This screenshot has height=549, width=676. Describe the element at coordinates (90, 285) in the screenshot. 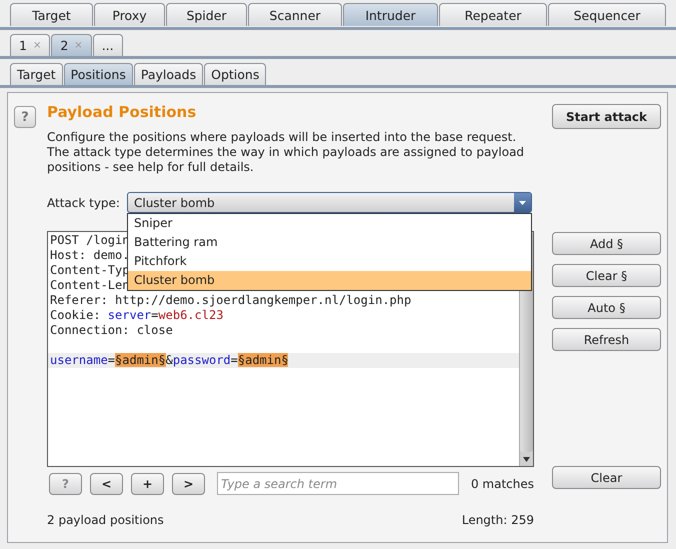

I see `request-line: Content-Len` at that location.